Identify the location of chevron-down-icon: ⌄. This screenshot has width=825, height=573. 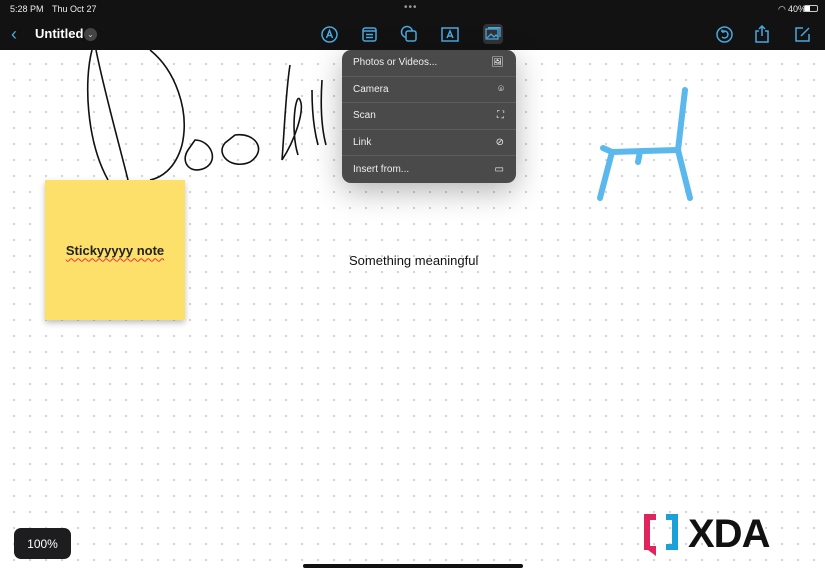
(90, 34).